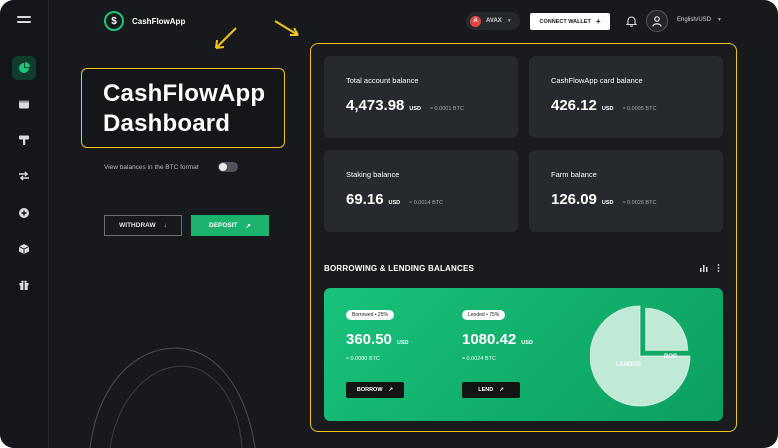 This screenshot has width=778, height=448. I want to click on borrow-label: BORROW, so click(369, 390).